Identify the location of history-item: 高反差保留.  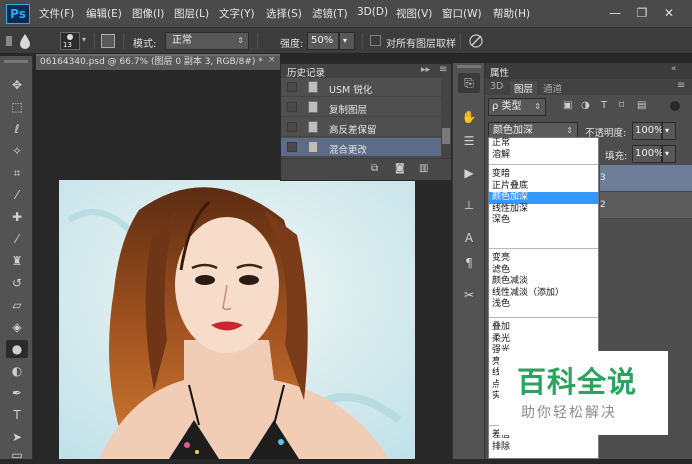
(361, 127).